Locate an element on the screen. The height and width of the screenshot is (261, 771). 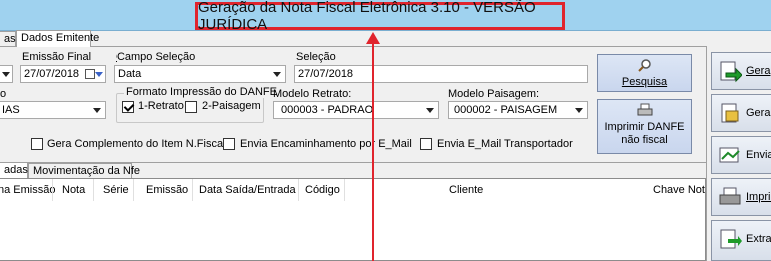
formato-label: Formato Impressão do DANFE is located at coordinates (201, 92).